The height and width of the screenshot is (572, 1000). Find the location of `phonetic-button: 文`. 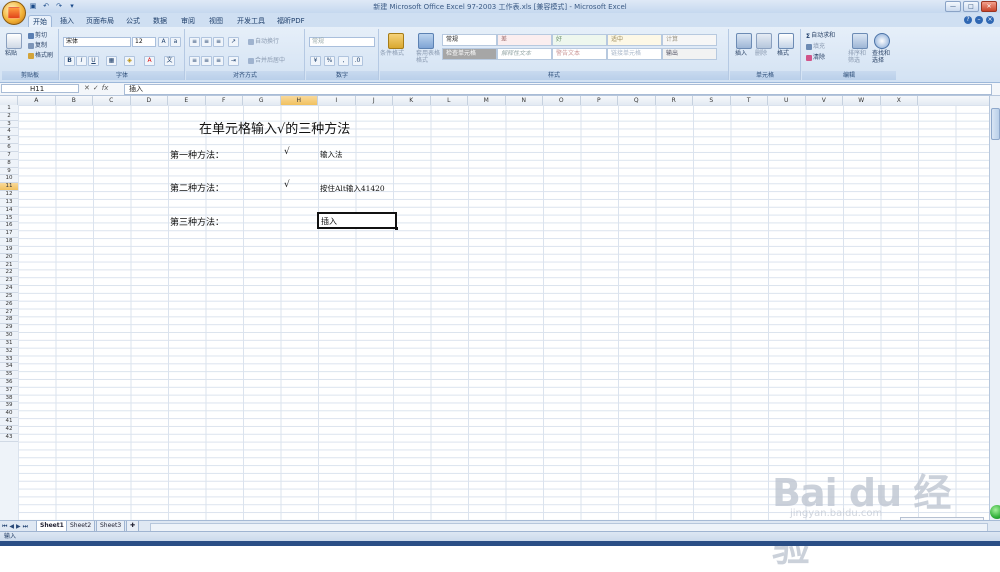

phonetic-button: 文 is located at coordinates (169, 61).